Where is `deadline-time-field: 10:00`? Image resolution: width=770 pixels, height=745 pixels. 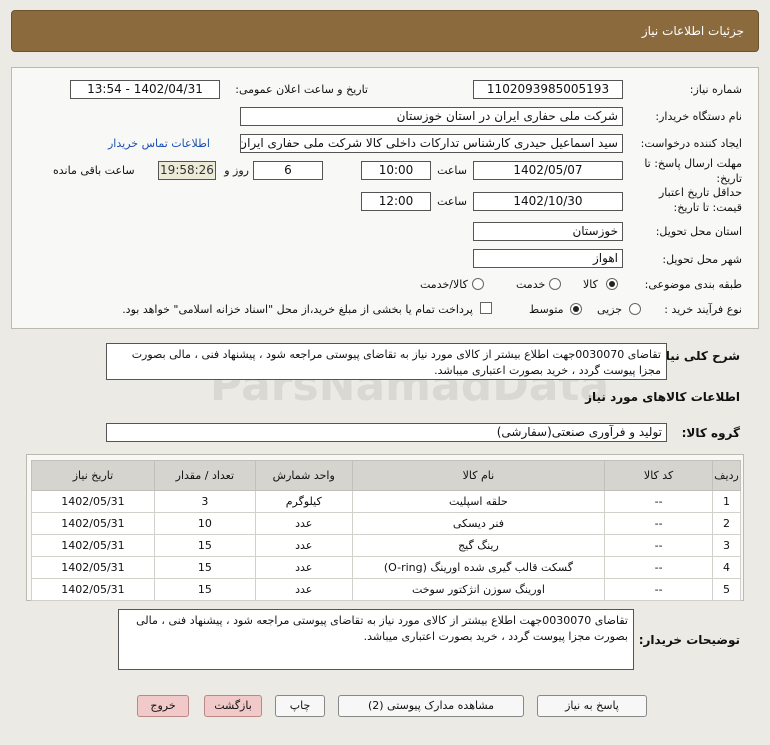
deadline-time-field: 10:00 is located at coordinates (396, 170).